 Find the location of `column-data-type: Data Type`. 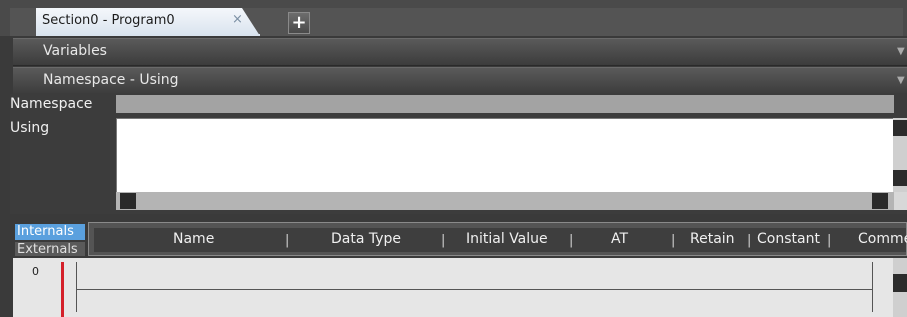

column-data-type: Data Type is located at coordinates (366, 239).